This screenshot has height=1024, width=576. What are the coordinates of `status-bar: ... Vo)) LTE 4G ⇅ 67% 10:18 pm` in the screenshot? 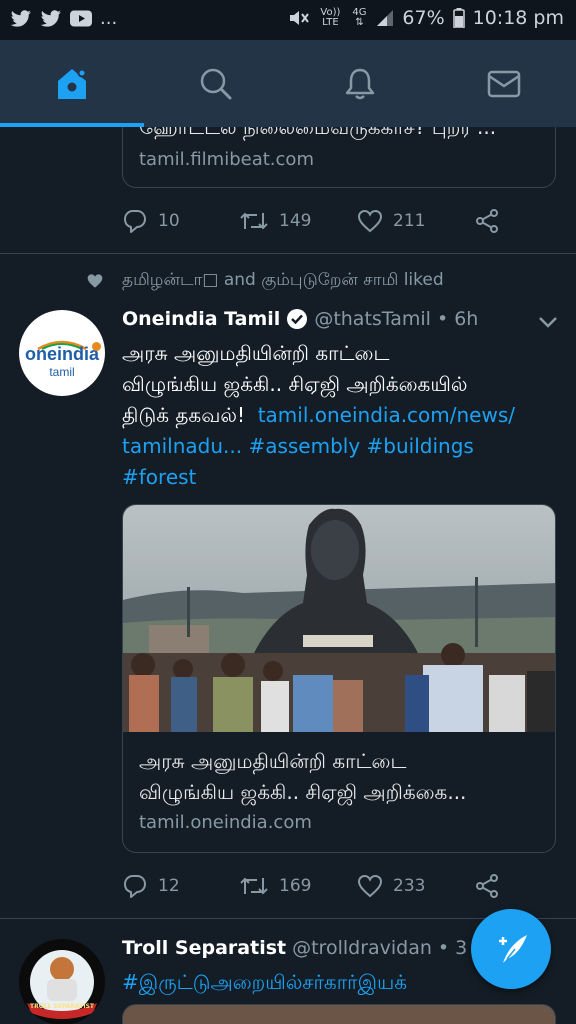 It's located at (288, 20).